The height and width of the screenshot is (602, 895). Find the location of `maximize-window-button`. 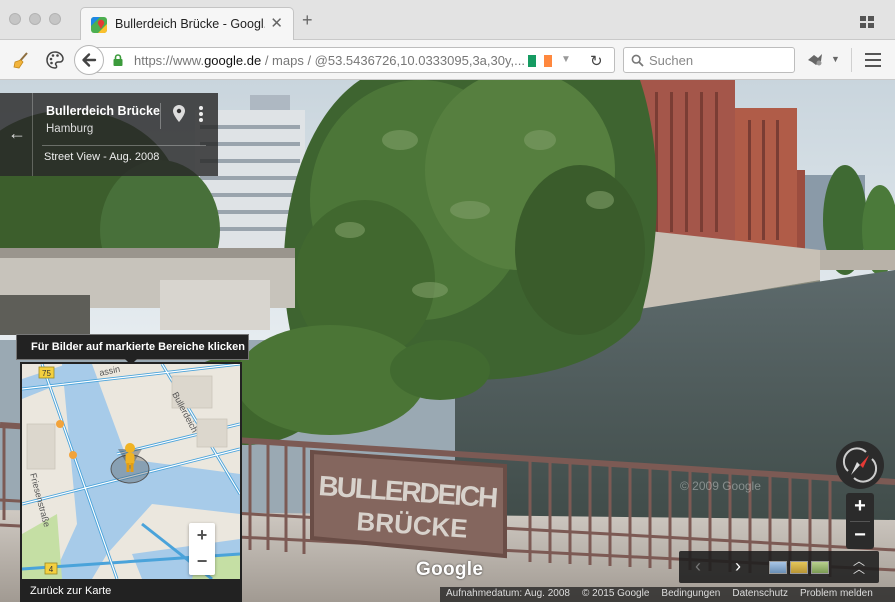

maximize-window-button is located at coordinates (55, 19).